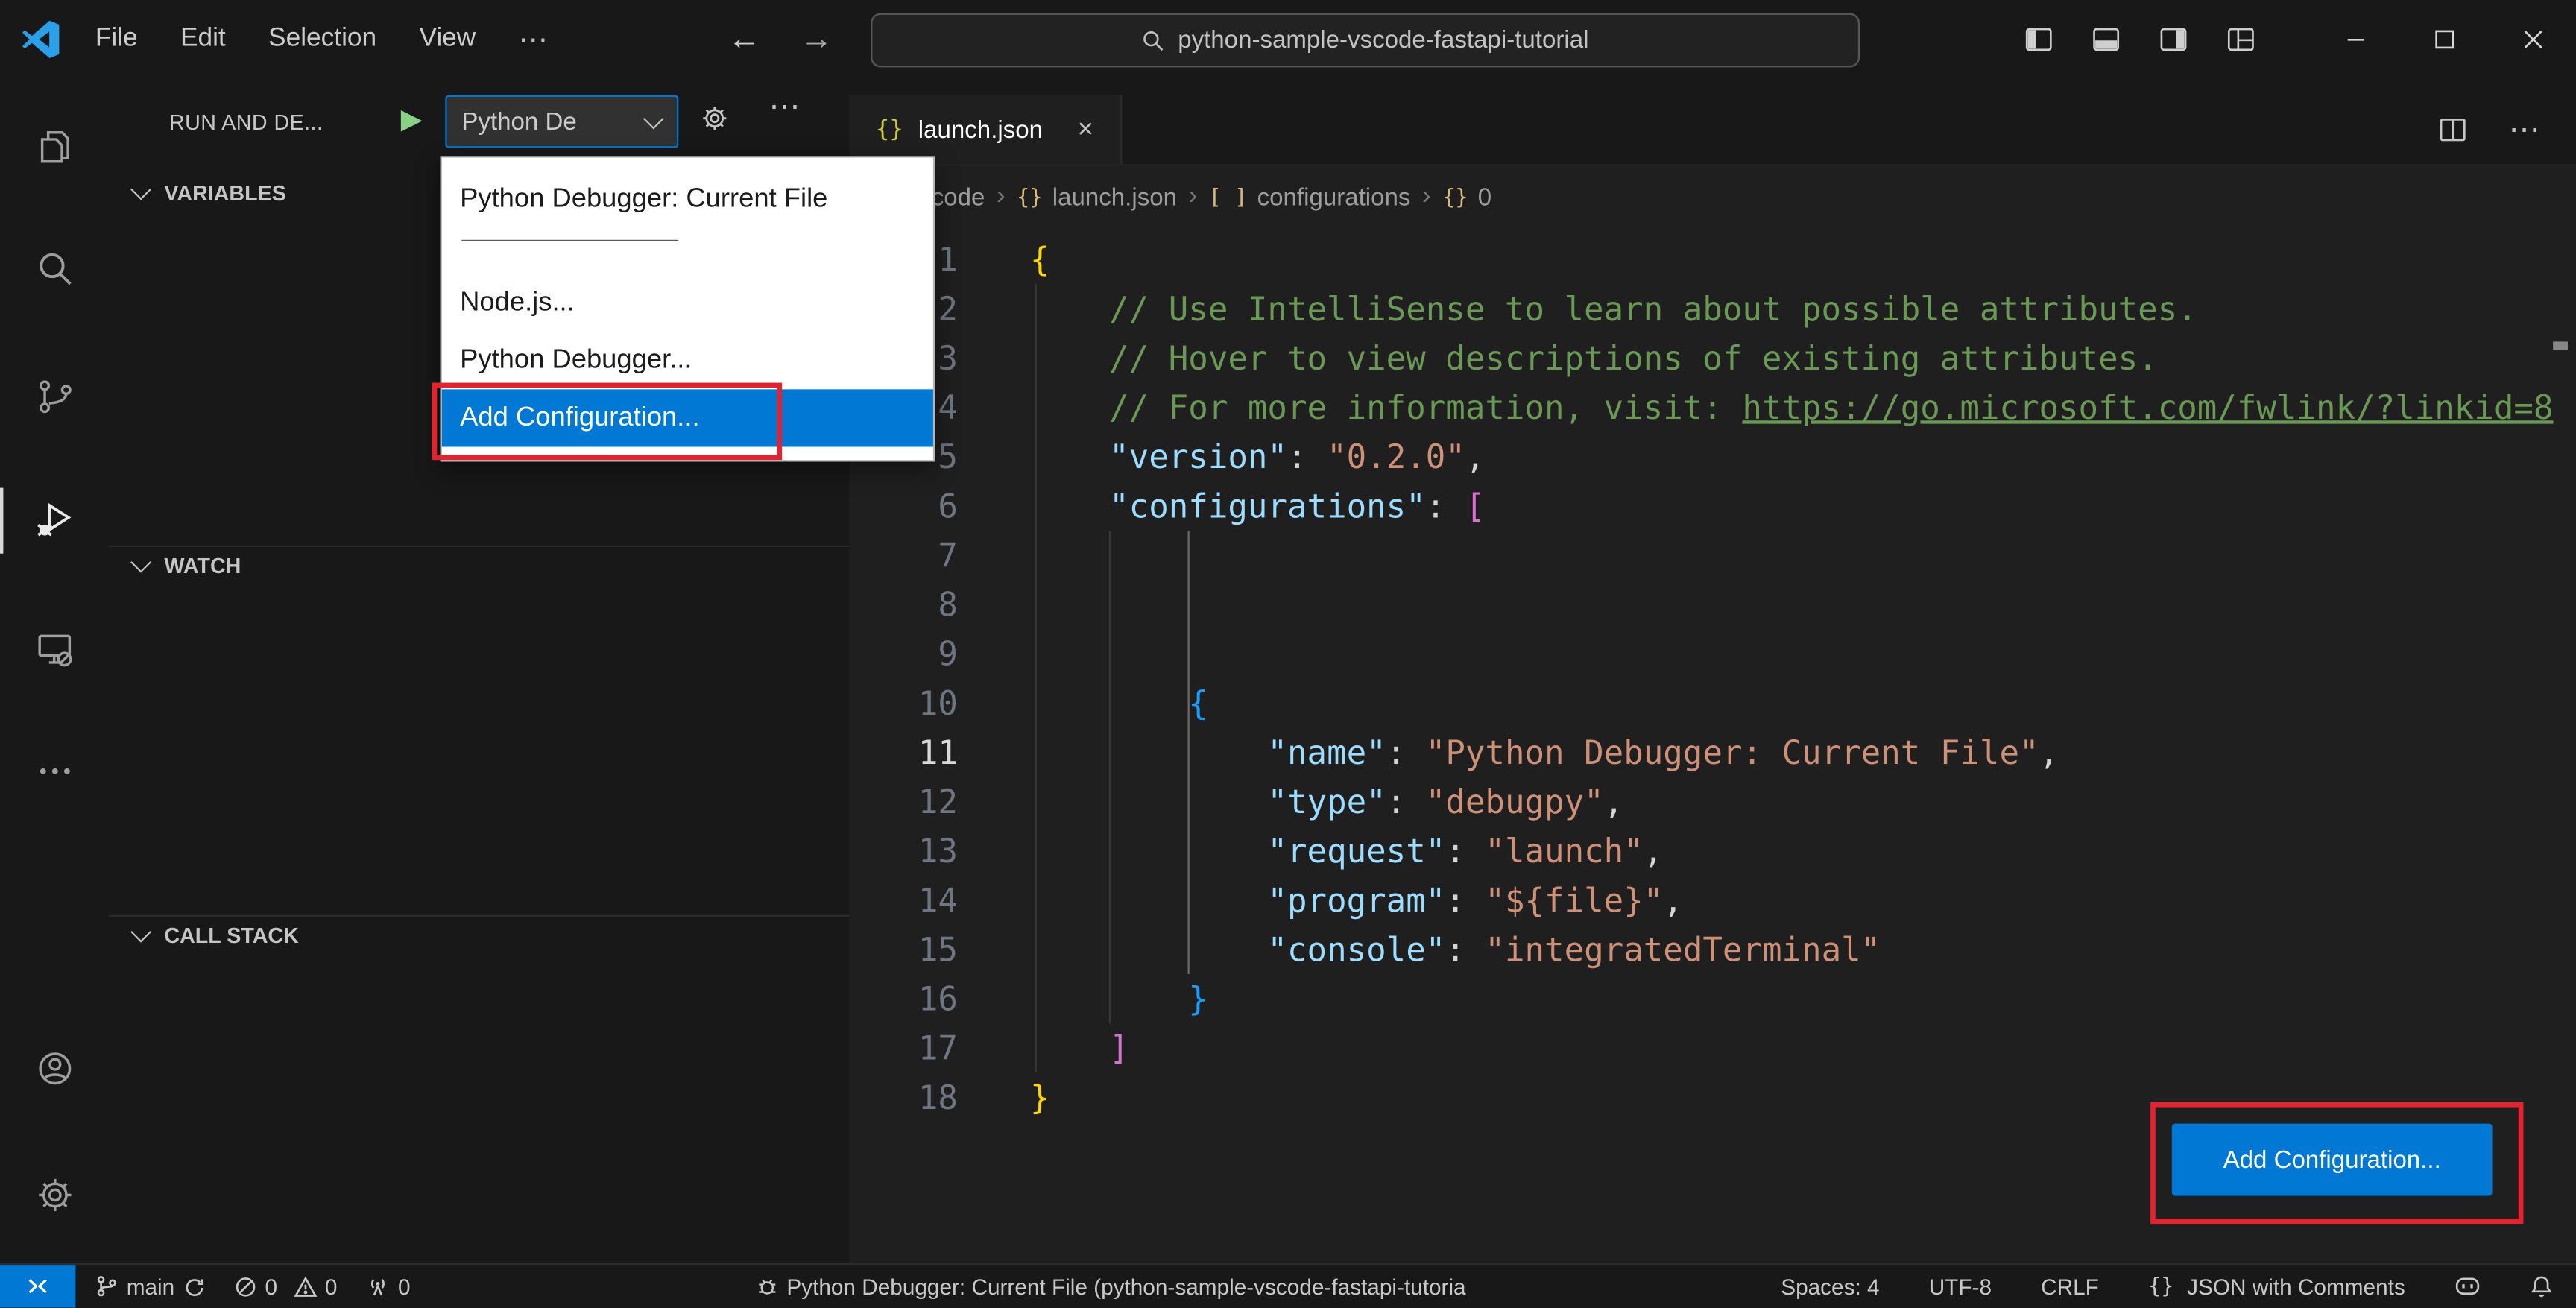 The image size is (2576, 1308). I want to click on start-debugging-icon: ▶, so click(412, 120).